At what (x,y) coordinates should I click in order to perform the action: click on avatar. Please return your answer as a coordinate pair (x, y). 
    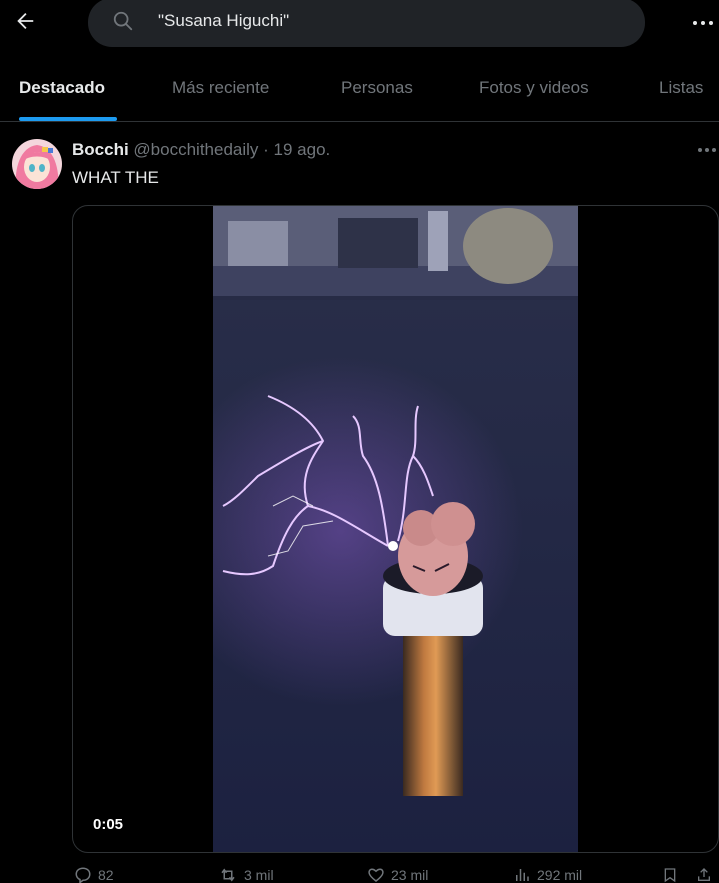
    Looking at the image, I should click on (37, 164).